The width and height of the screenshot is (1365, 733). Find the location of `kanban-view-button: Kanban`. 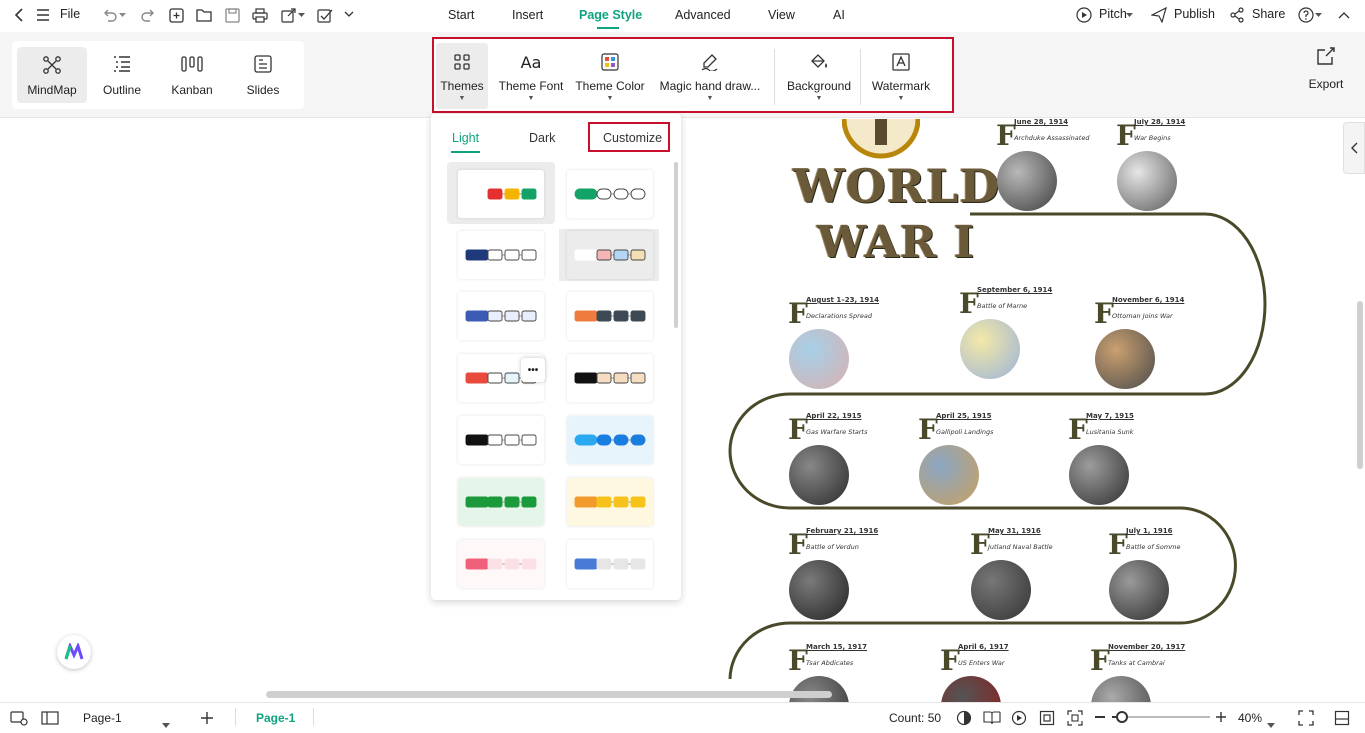

kanban-view-button: Kanban is located at coordinates (192, 75).